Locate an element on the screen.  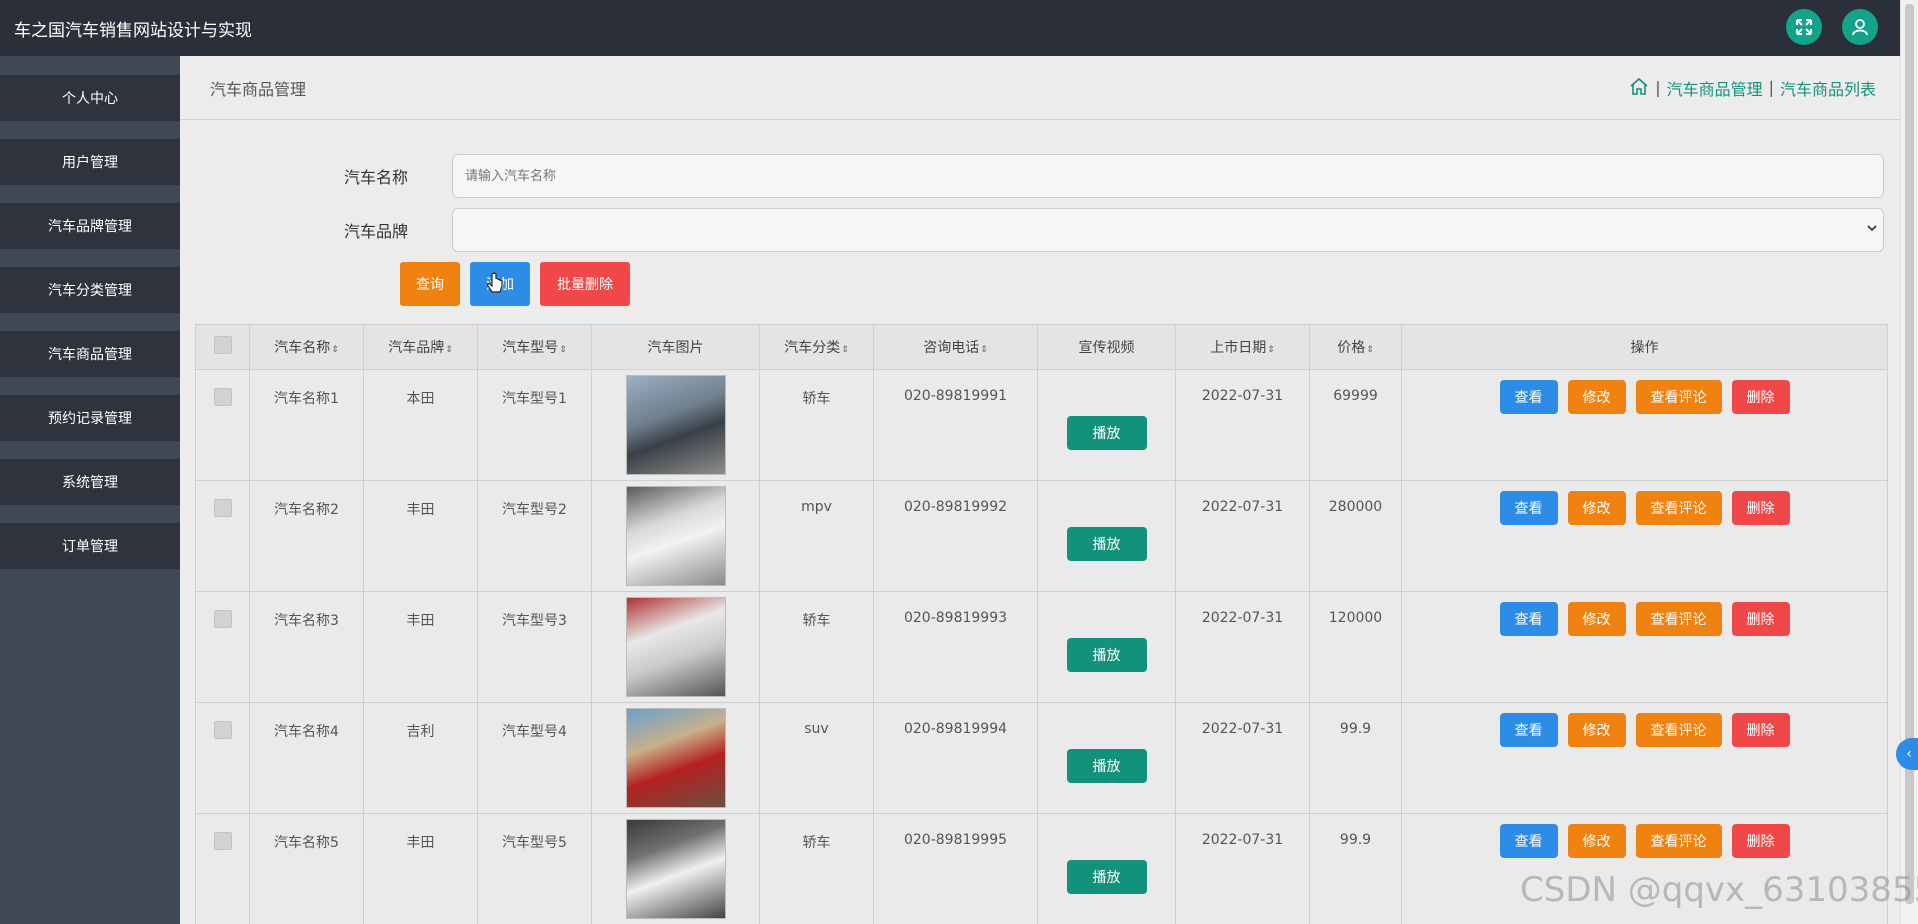
phone-cell: 020-89819995 is located at coordinates (955, 868).